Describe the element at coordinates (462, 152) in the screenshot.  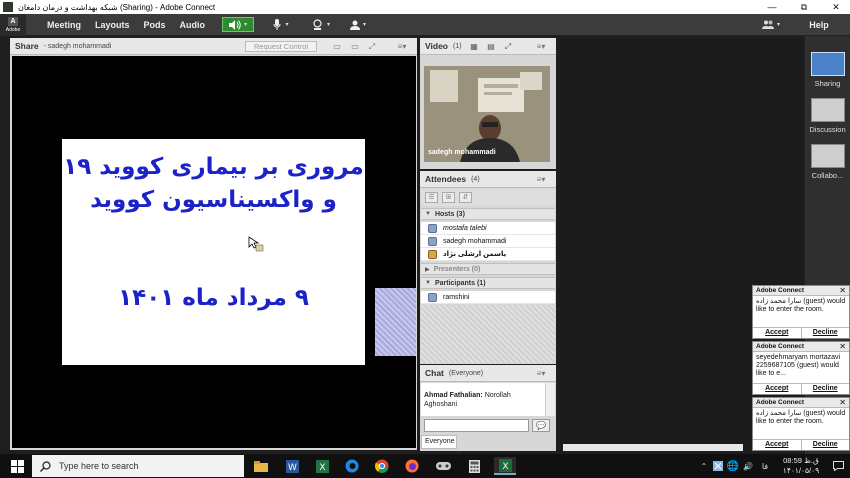
I see `video-name-label: sadegh mohammadi` at that location.